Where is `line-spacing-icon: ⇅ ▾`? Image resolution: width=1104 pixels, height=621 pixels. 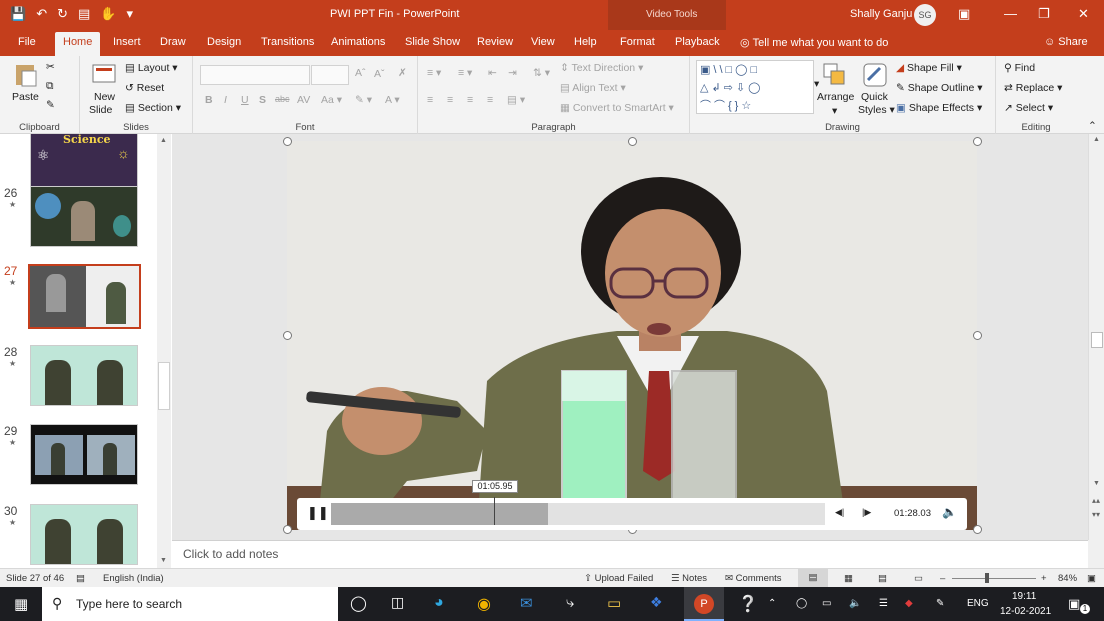 line-spacing-icon: ⇅ ▾ is located at coordinates (541, 73).